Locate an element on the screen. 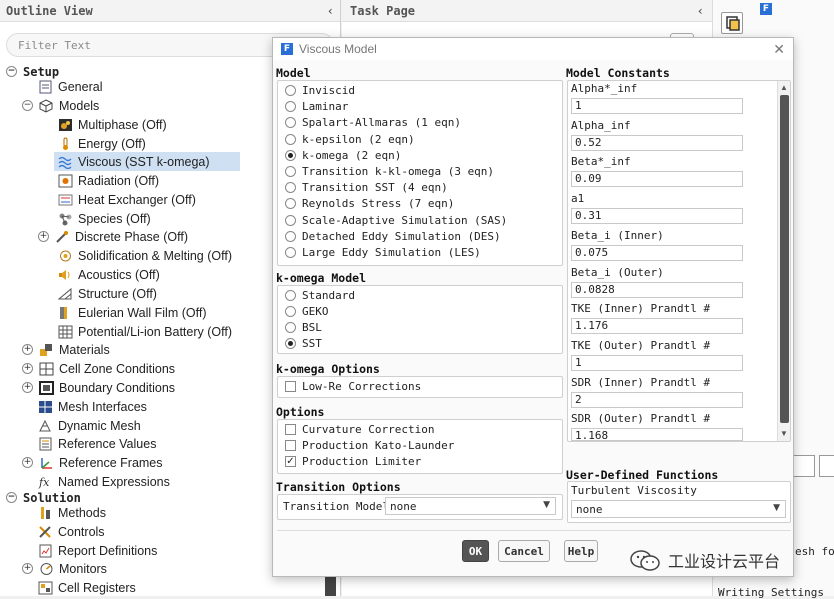  model-radio-option: Detached Eddy Simulation (DES) is located at coordinates (393, 236).